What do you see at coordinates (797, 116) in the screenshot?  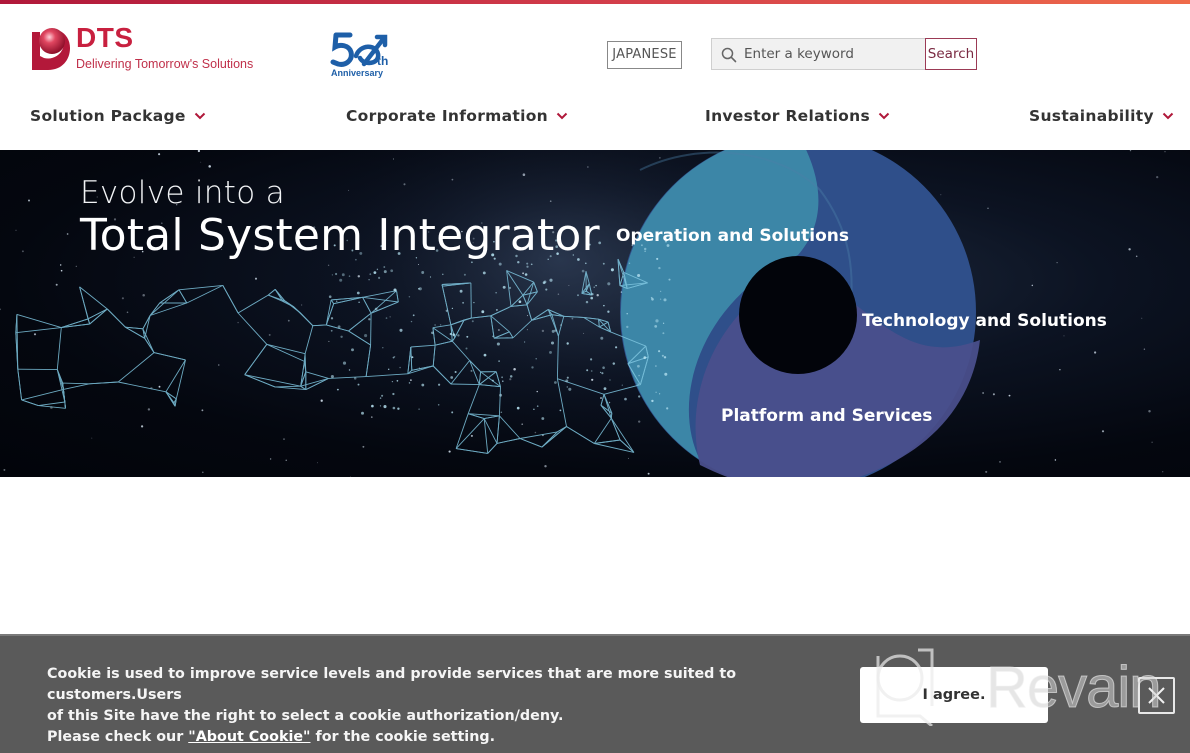 I see `nav-item-investor-relations: Investor Relations` at bounding box center [797, 116].